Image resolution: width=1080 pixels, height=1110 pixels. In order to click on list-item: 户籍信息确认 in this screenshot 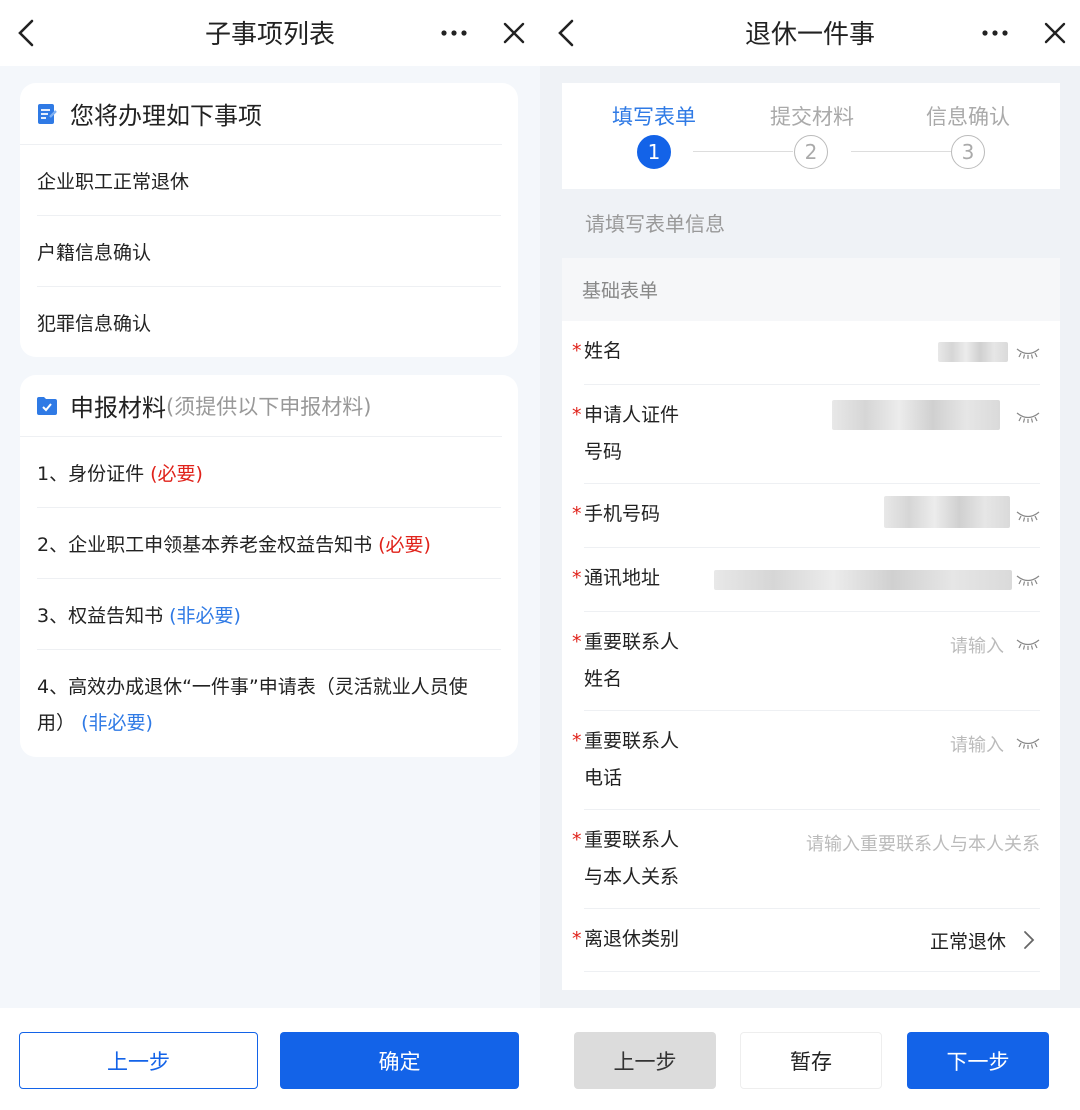, I will do `click(269, 251)`.